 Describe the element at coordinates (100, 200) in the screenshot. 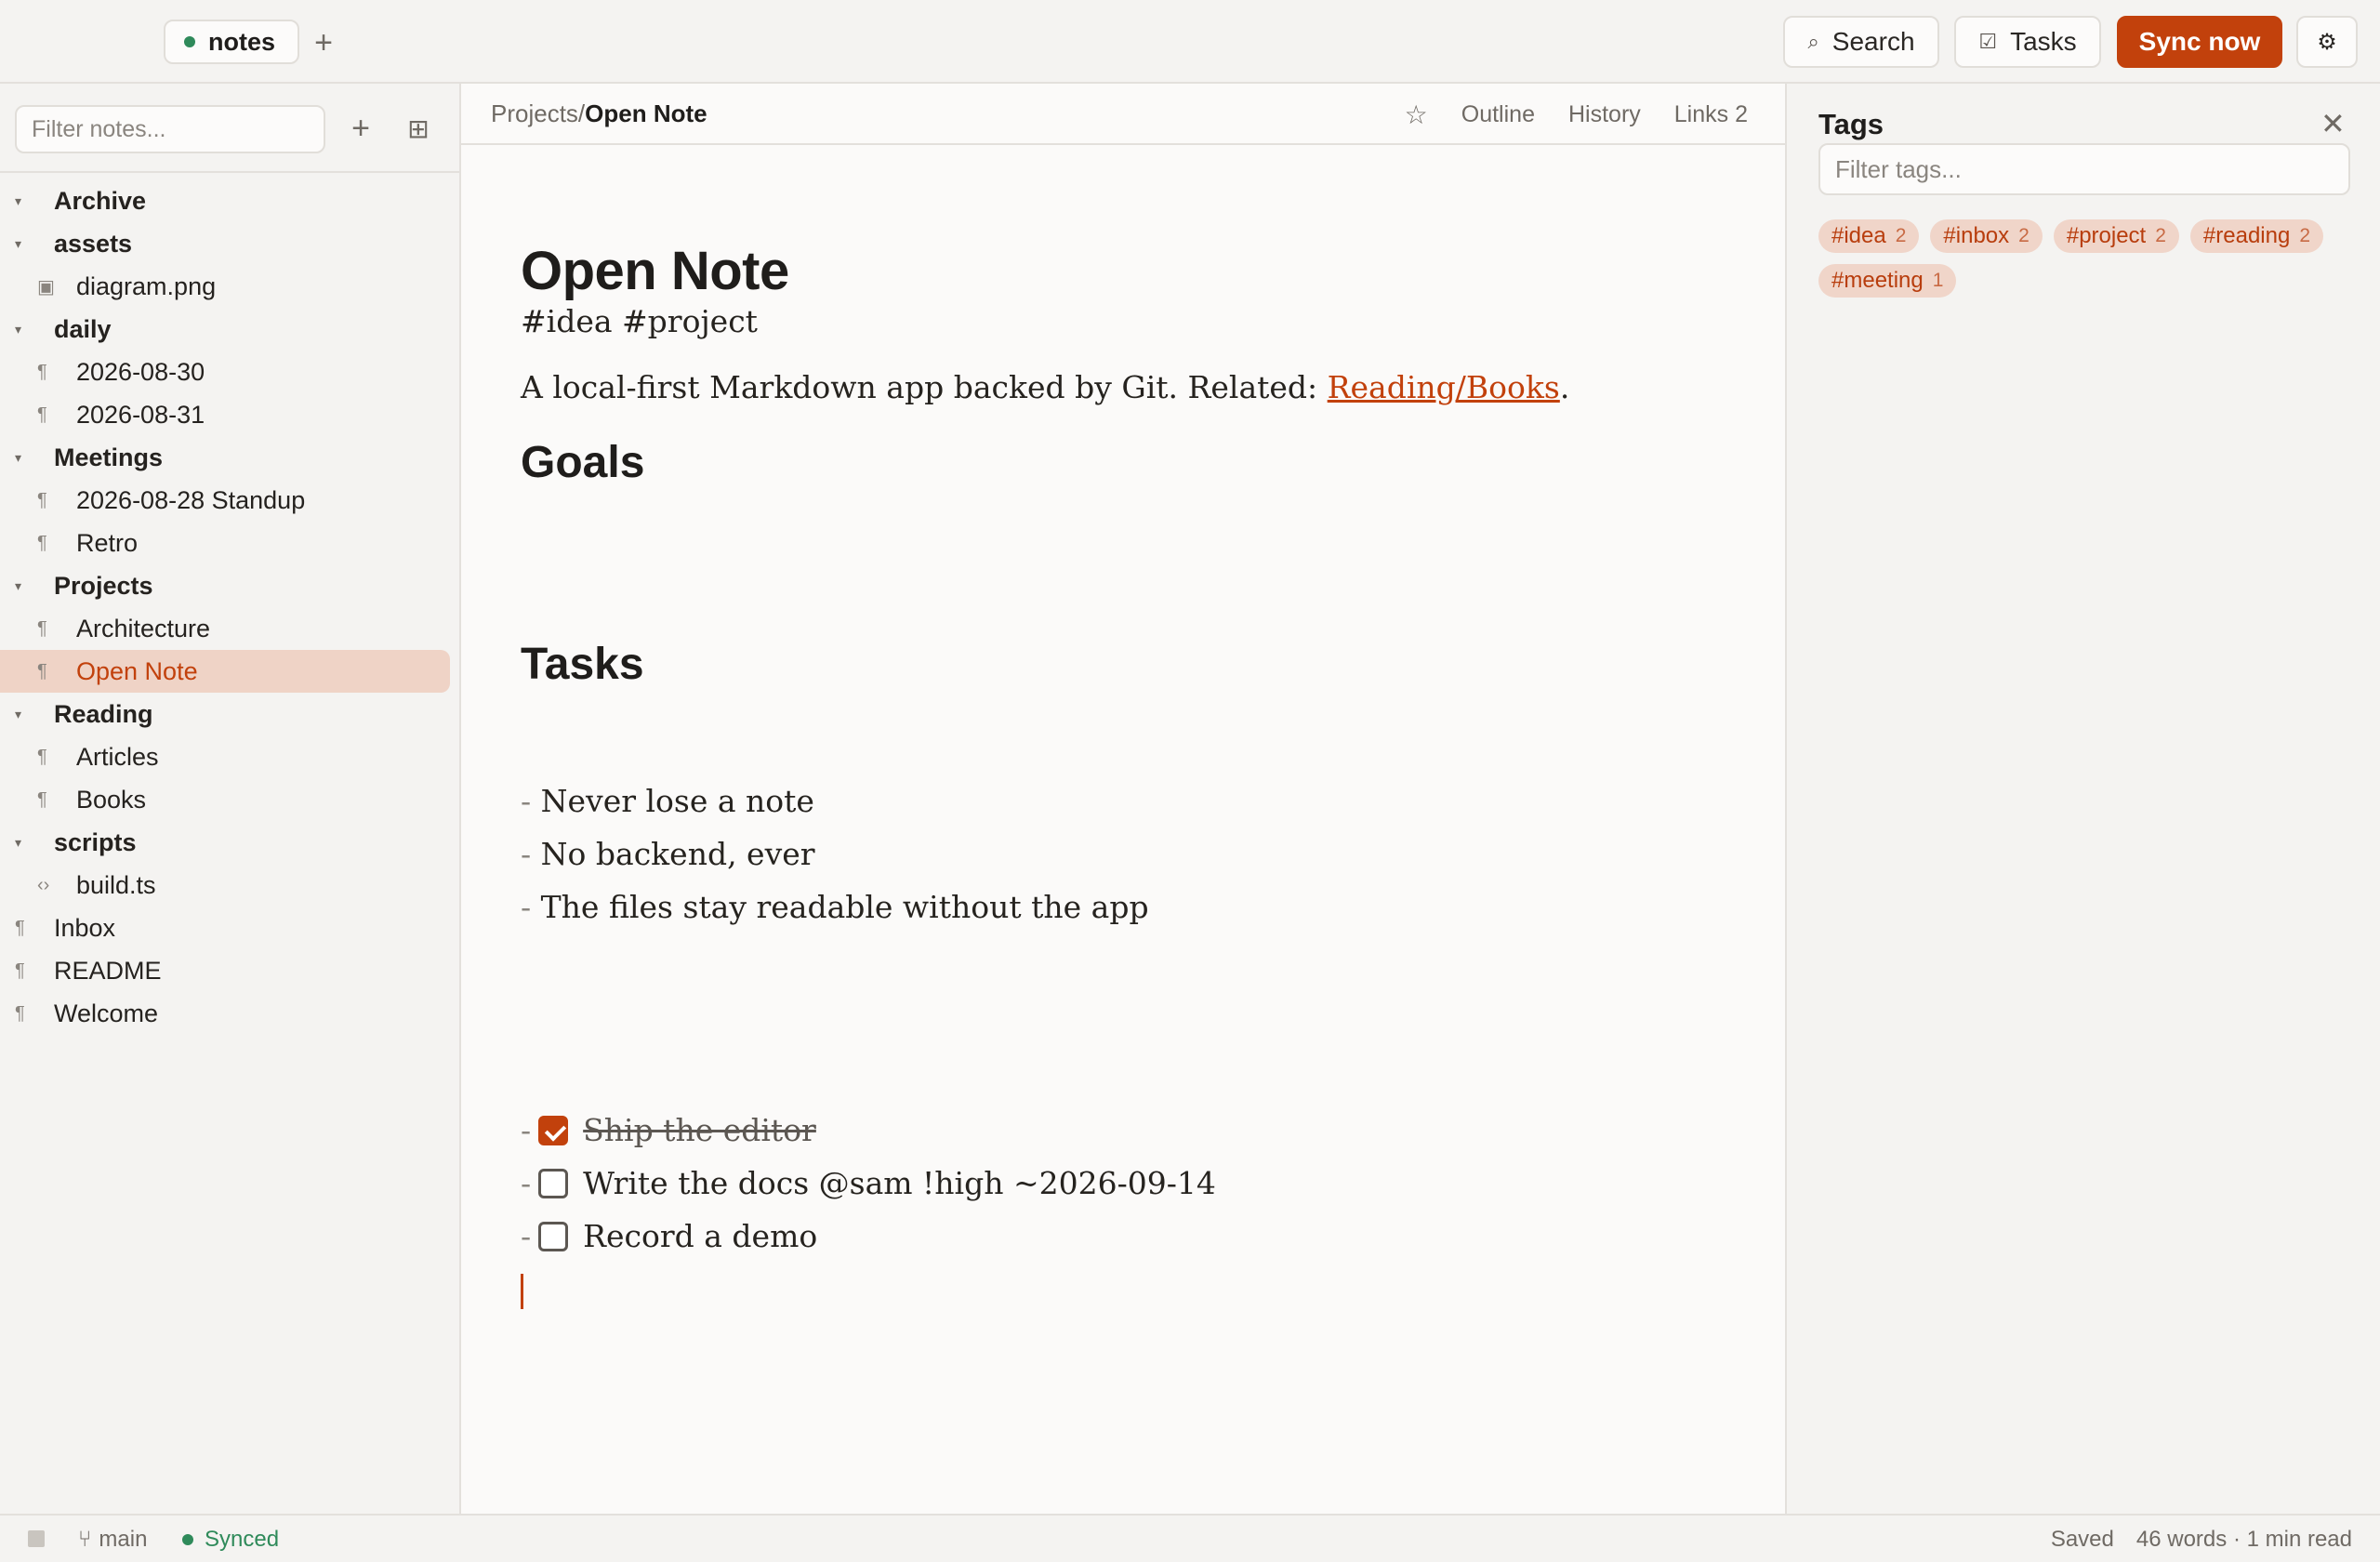

I see `tree-item-label: Archive` at that location.